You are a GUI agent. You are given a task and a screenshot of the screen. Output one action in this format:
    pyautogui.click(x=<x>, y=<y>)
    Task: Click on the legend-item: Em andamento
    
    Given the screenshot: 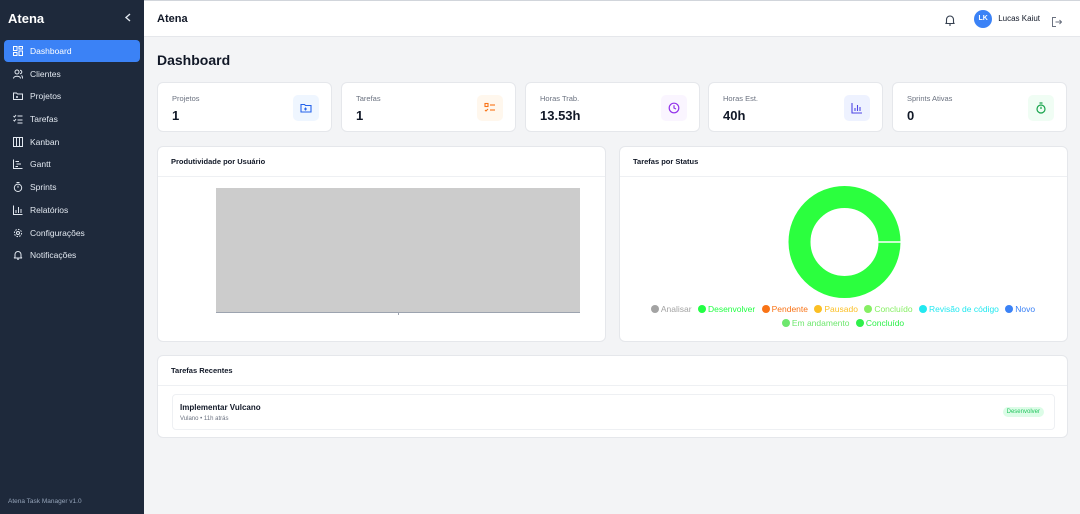 What is the action you would take?
    pyautogui.click(x=815, y=323)
    